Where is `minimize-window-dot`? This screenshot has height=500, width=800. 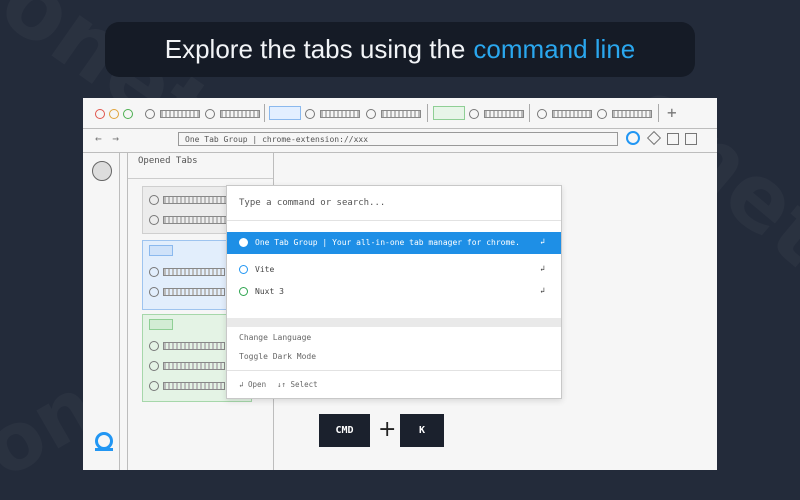
minimize-window-dot is located at coordinates (114, 114).